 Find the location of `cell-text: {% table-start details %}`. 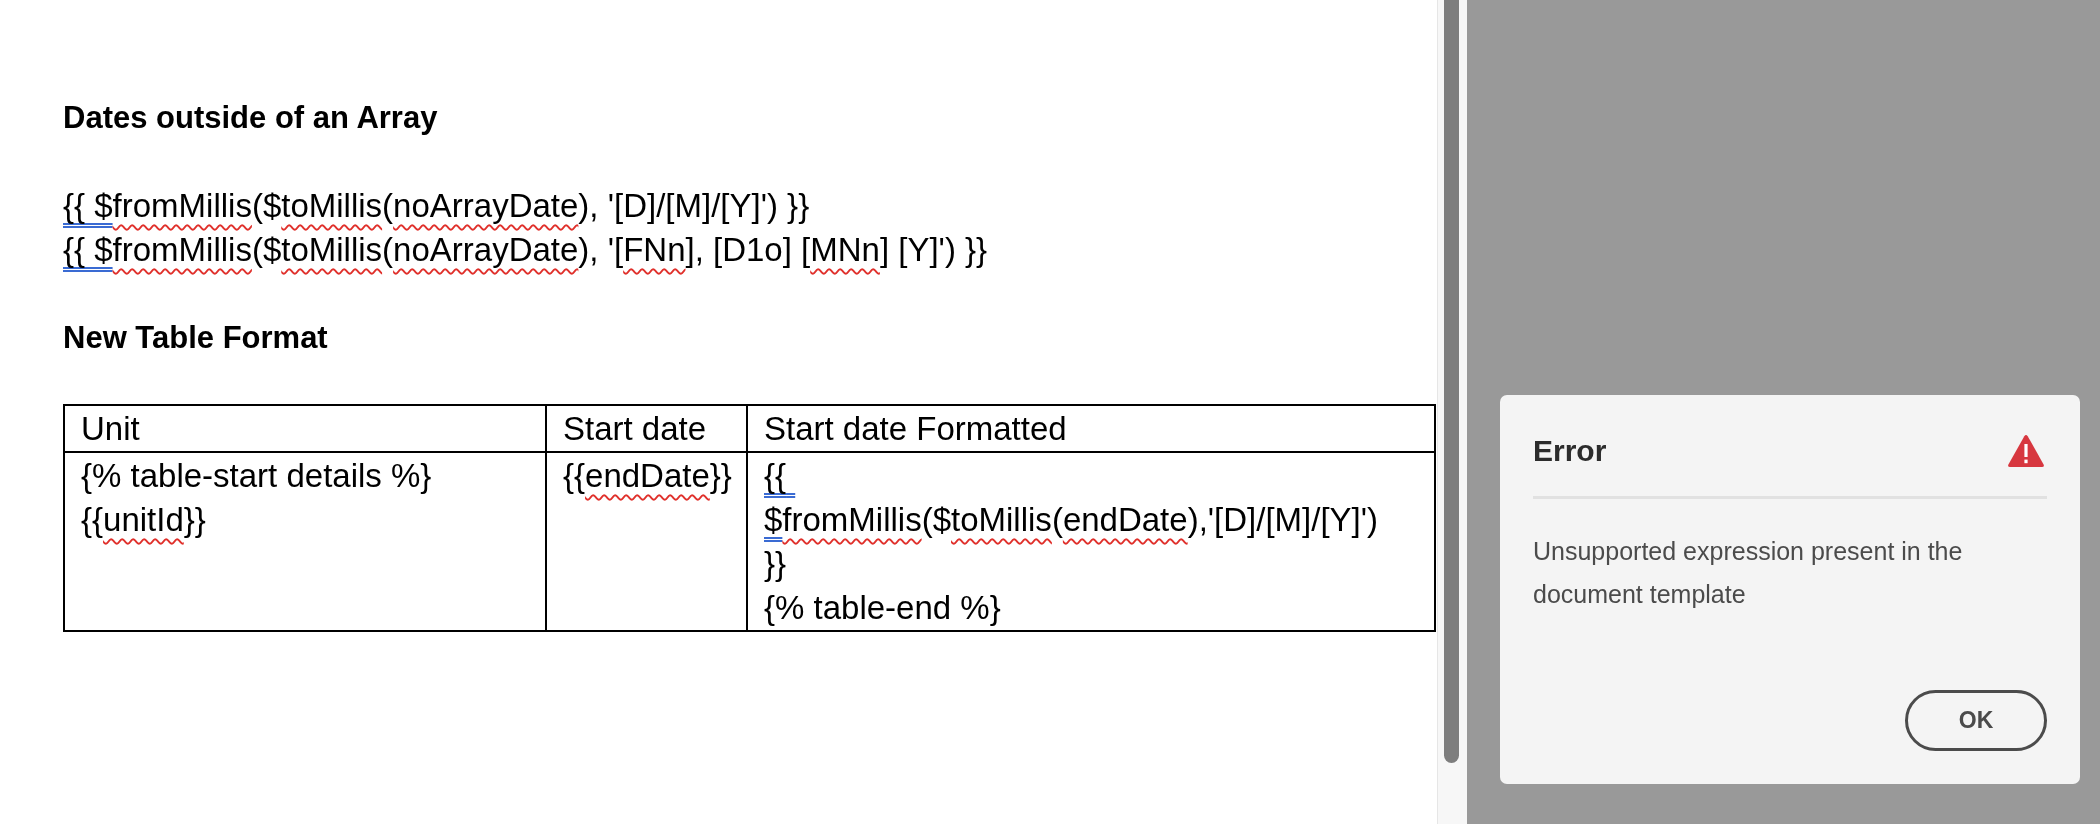

cell-text: {% table-start details %} is located at coordinates (256, 476).